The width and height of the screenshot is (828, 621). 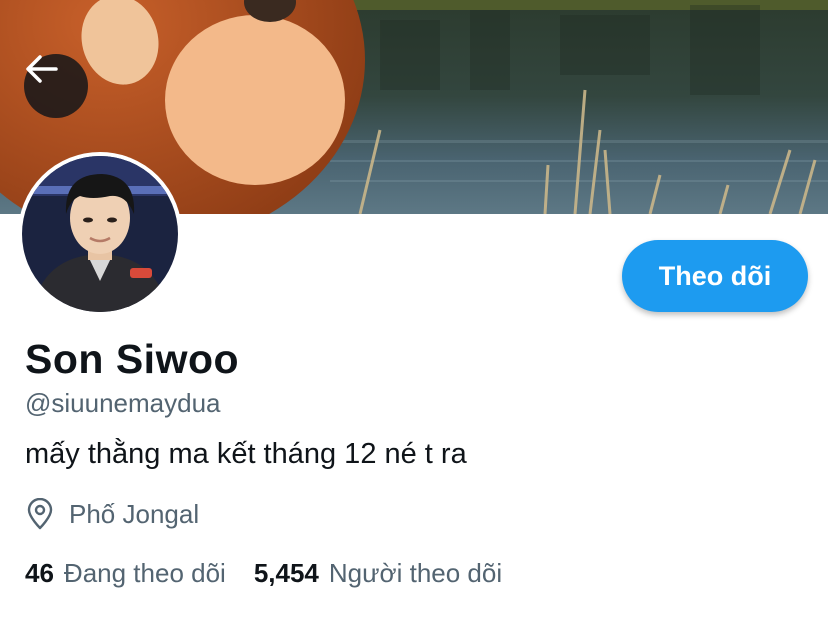 What do you see at coordinates (286, 573) in the screenshot?
I see `followers-count: 5,454` at bounding box center [286, 573].